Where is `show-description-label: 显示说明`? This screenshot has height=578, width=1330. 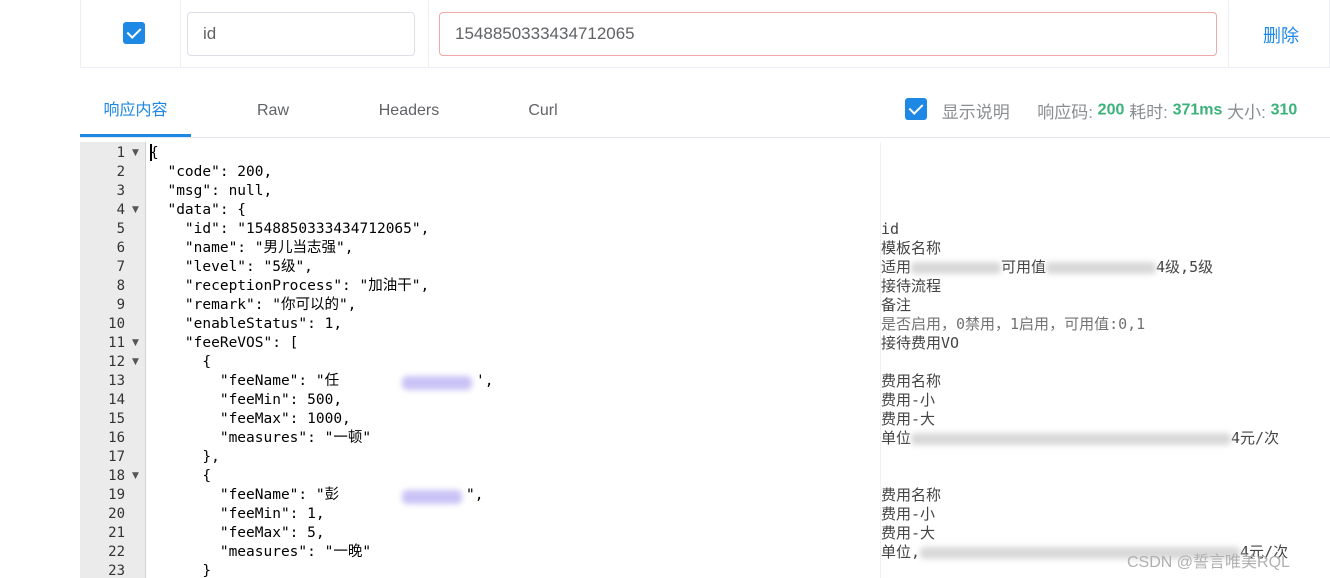
show-description-label: 显示说明 is located at coordinates (976, 112).